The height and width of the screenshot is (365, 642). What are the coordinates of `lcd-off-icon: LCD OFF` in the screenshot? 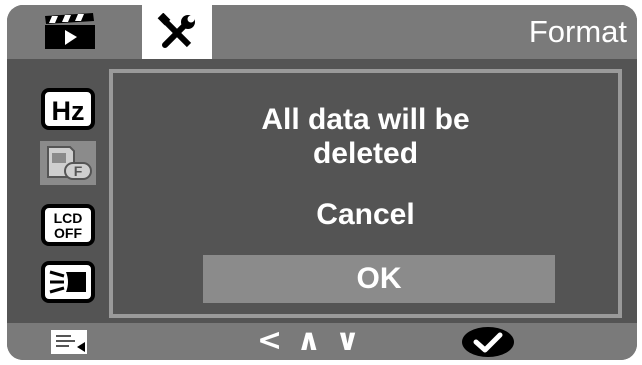 It's located at (68, 225).